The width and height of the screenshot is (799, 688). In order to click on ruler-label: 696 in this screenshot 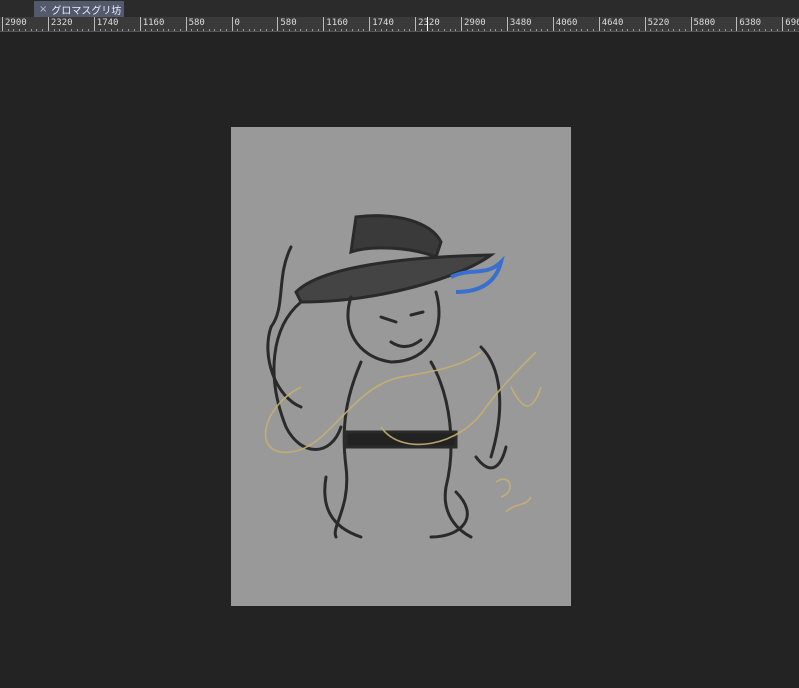, I will do `click(790, 24)`.